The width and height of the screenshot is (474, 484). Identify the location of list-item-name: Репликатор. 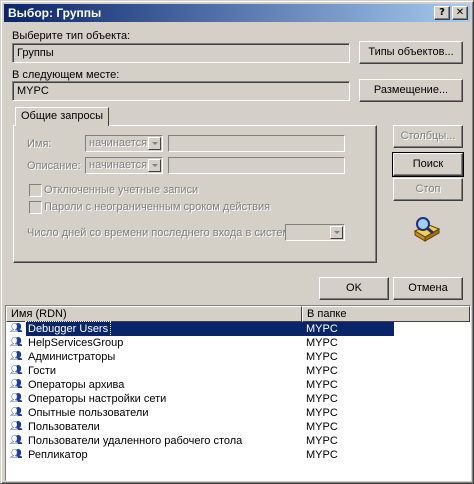
(58, 455).